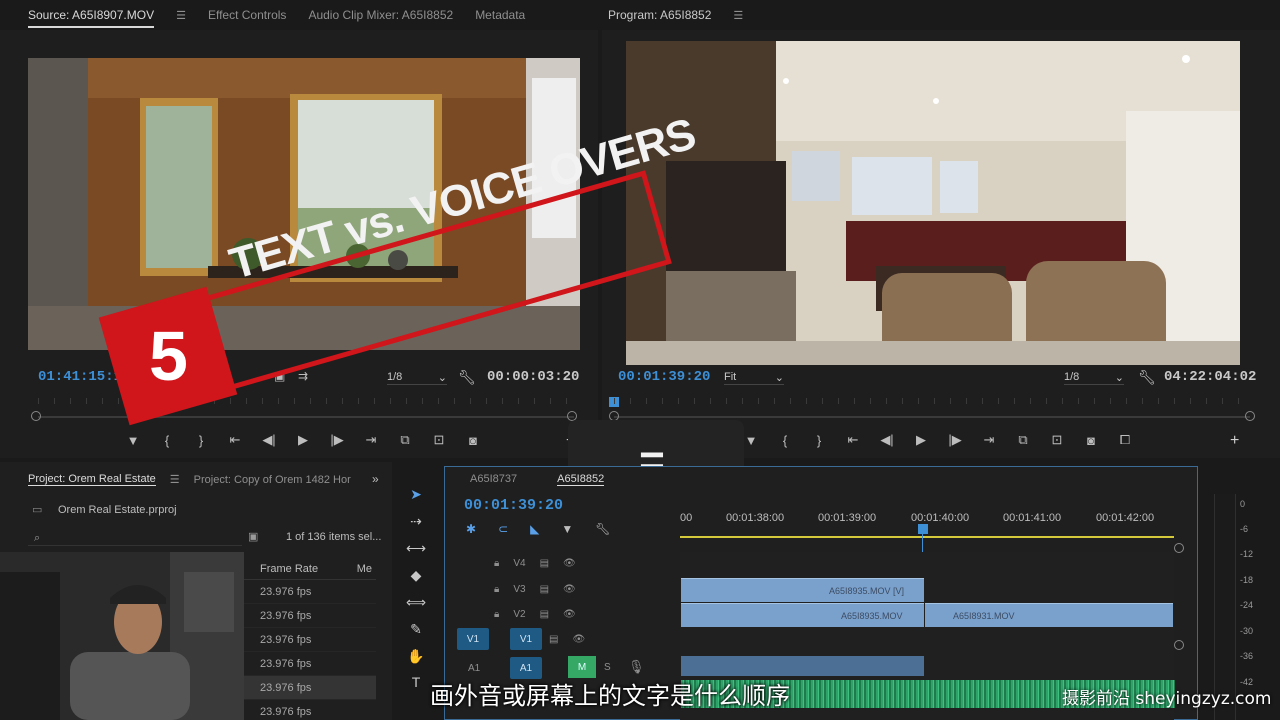  What do you see at coordinates (802, 666) in the screenshot?
I see `audio-clip-a1` at bounding box center [802, 666].